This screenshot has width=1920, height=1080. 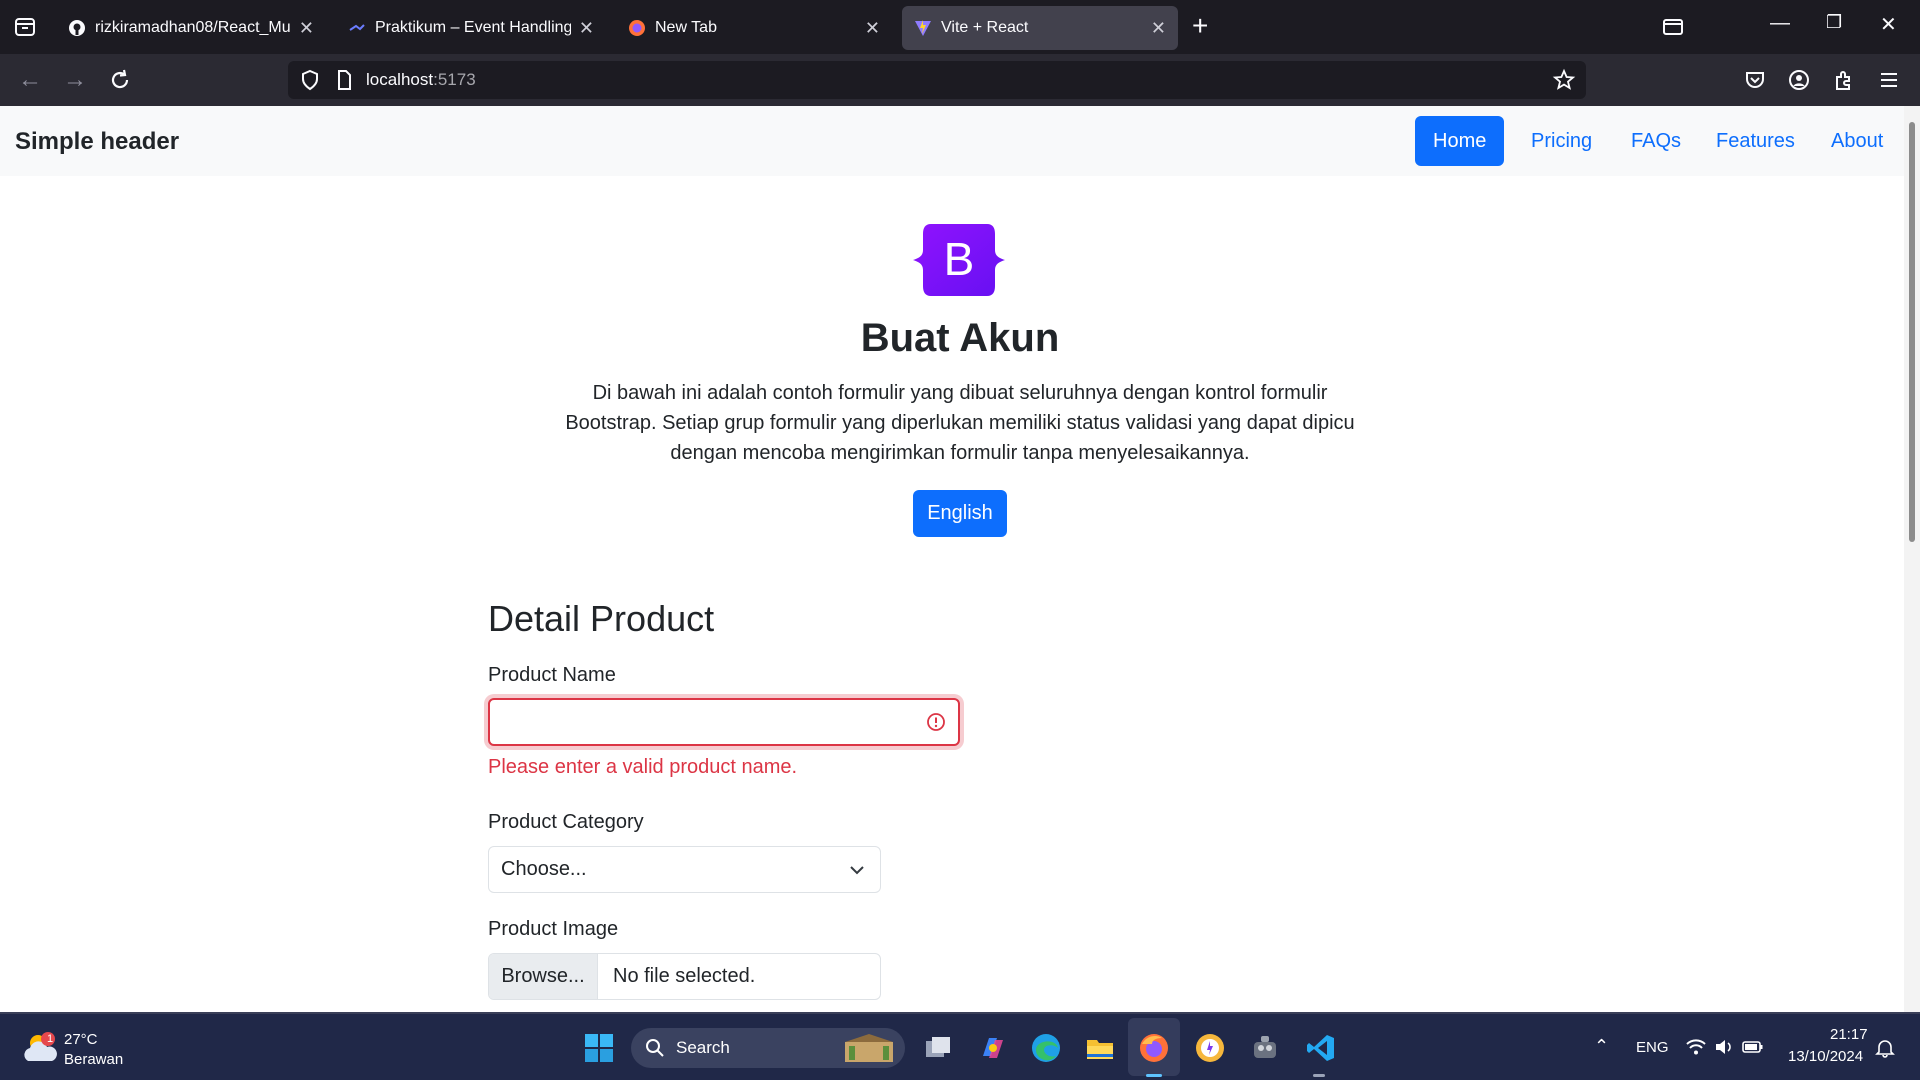 I want to click on tab-title: New Tab, so click(x=686, y=27).